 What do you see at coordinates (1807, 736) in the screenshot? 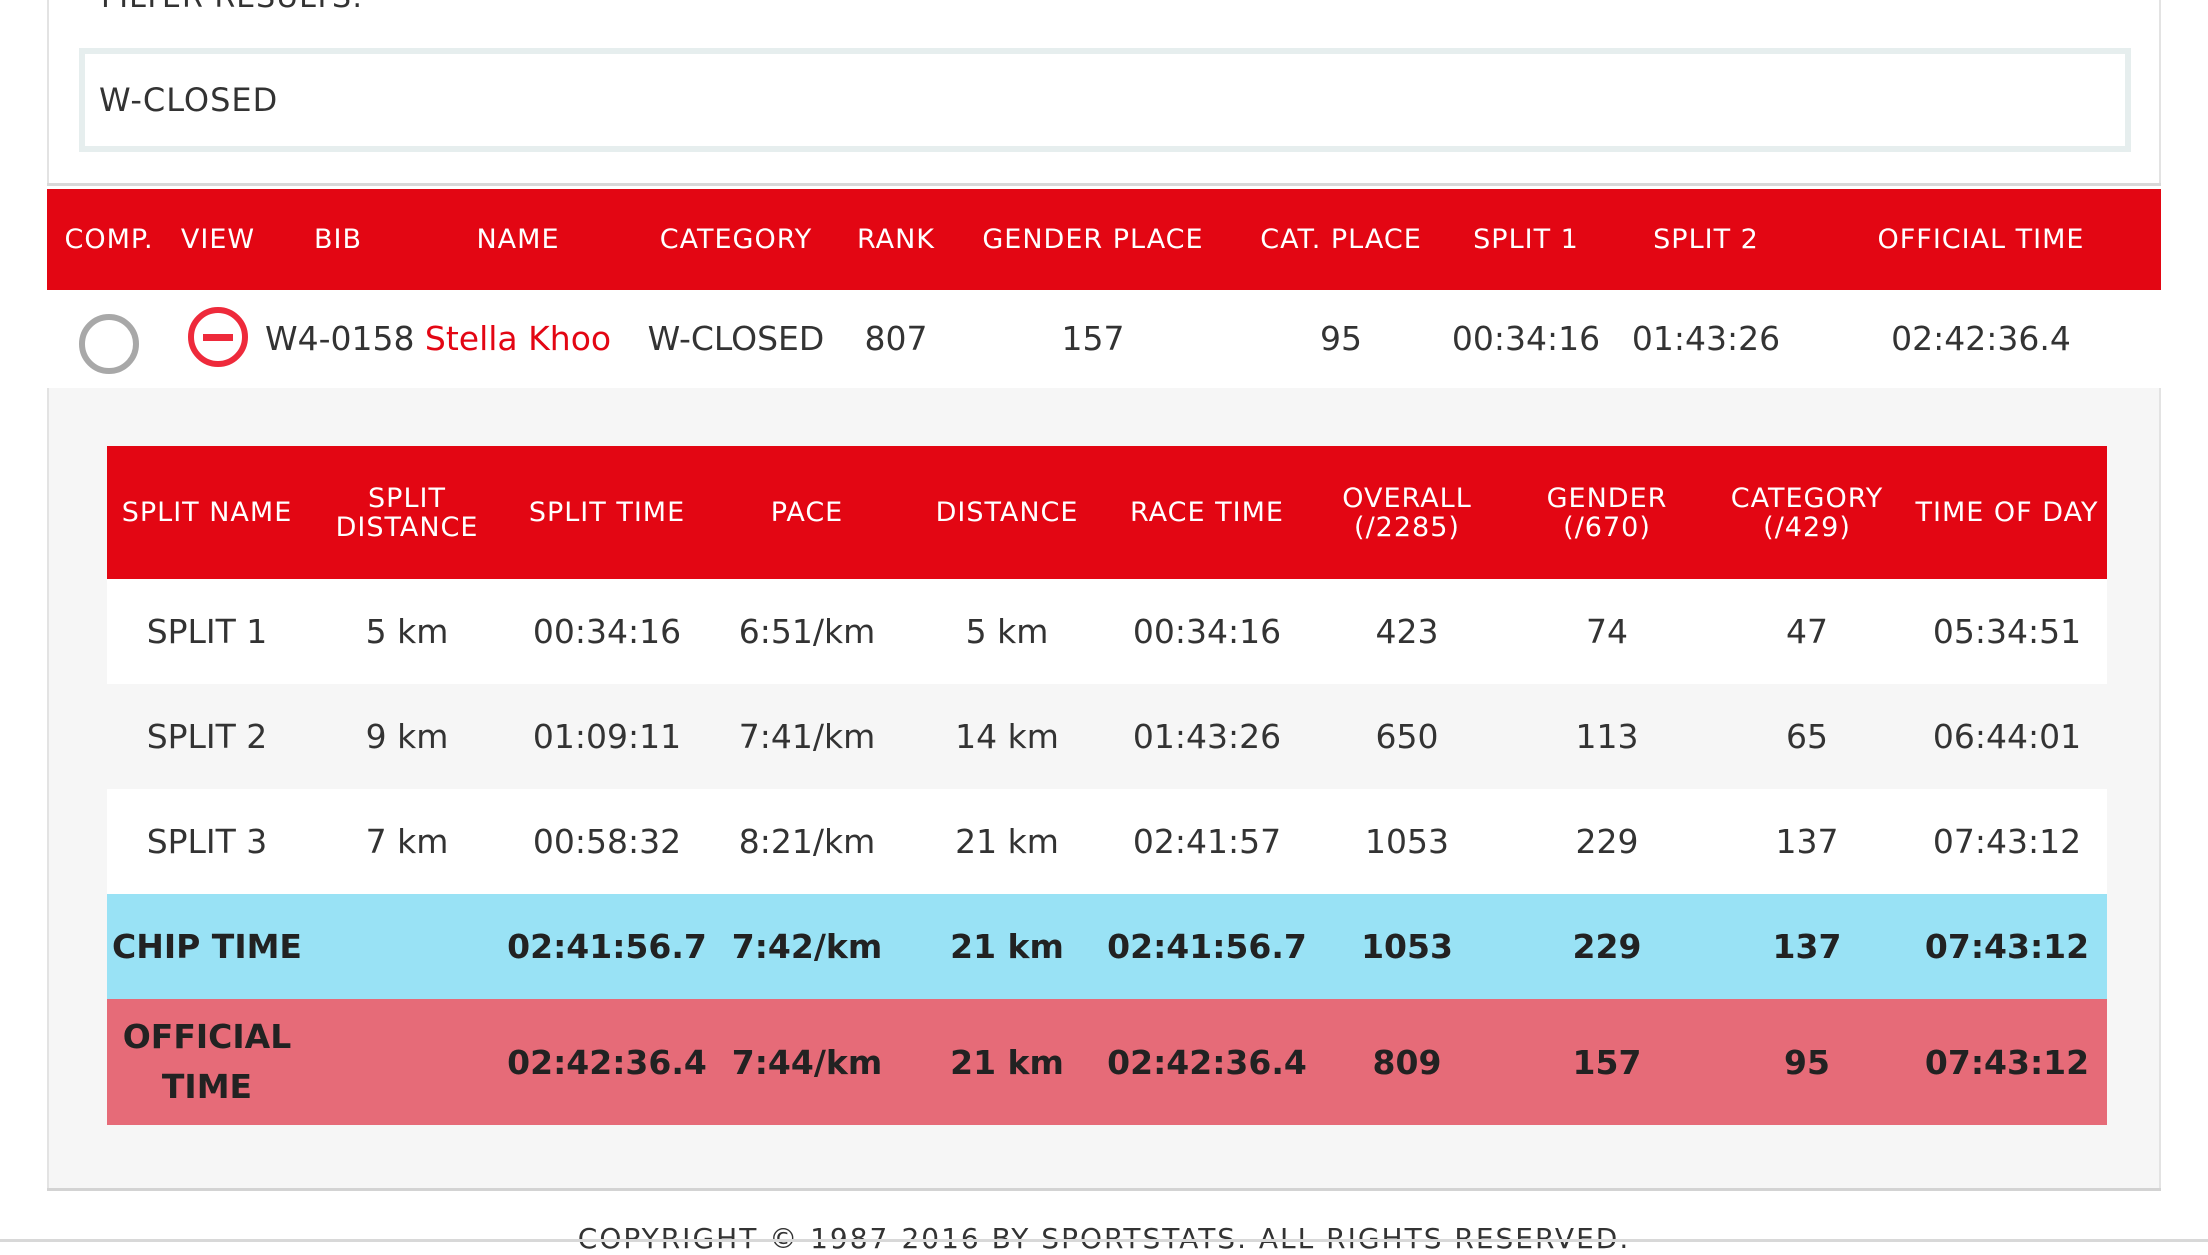
I see `category-place: 65` at bounding box center [1807, 736].